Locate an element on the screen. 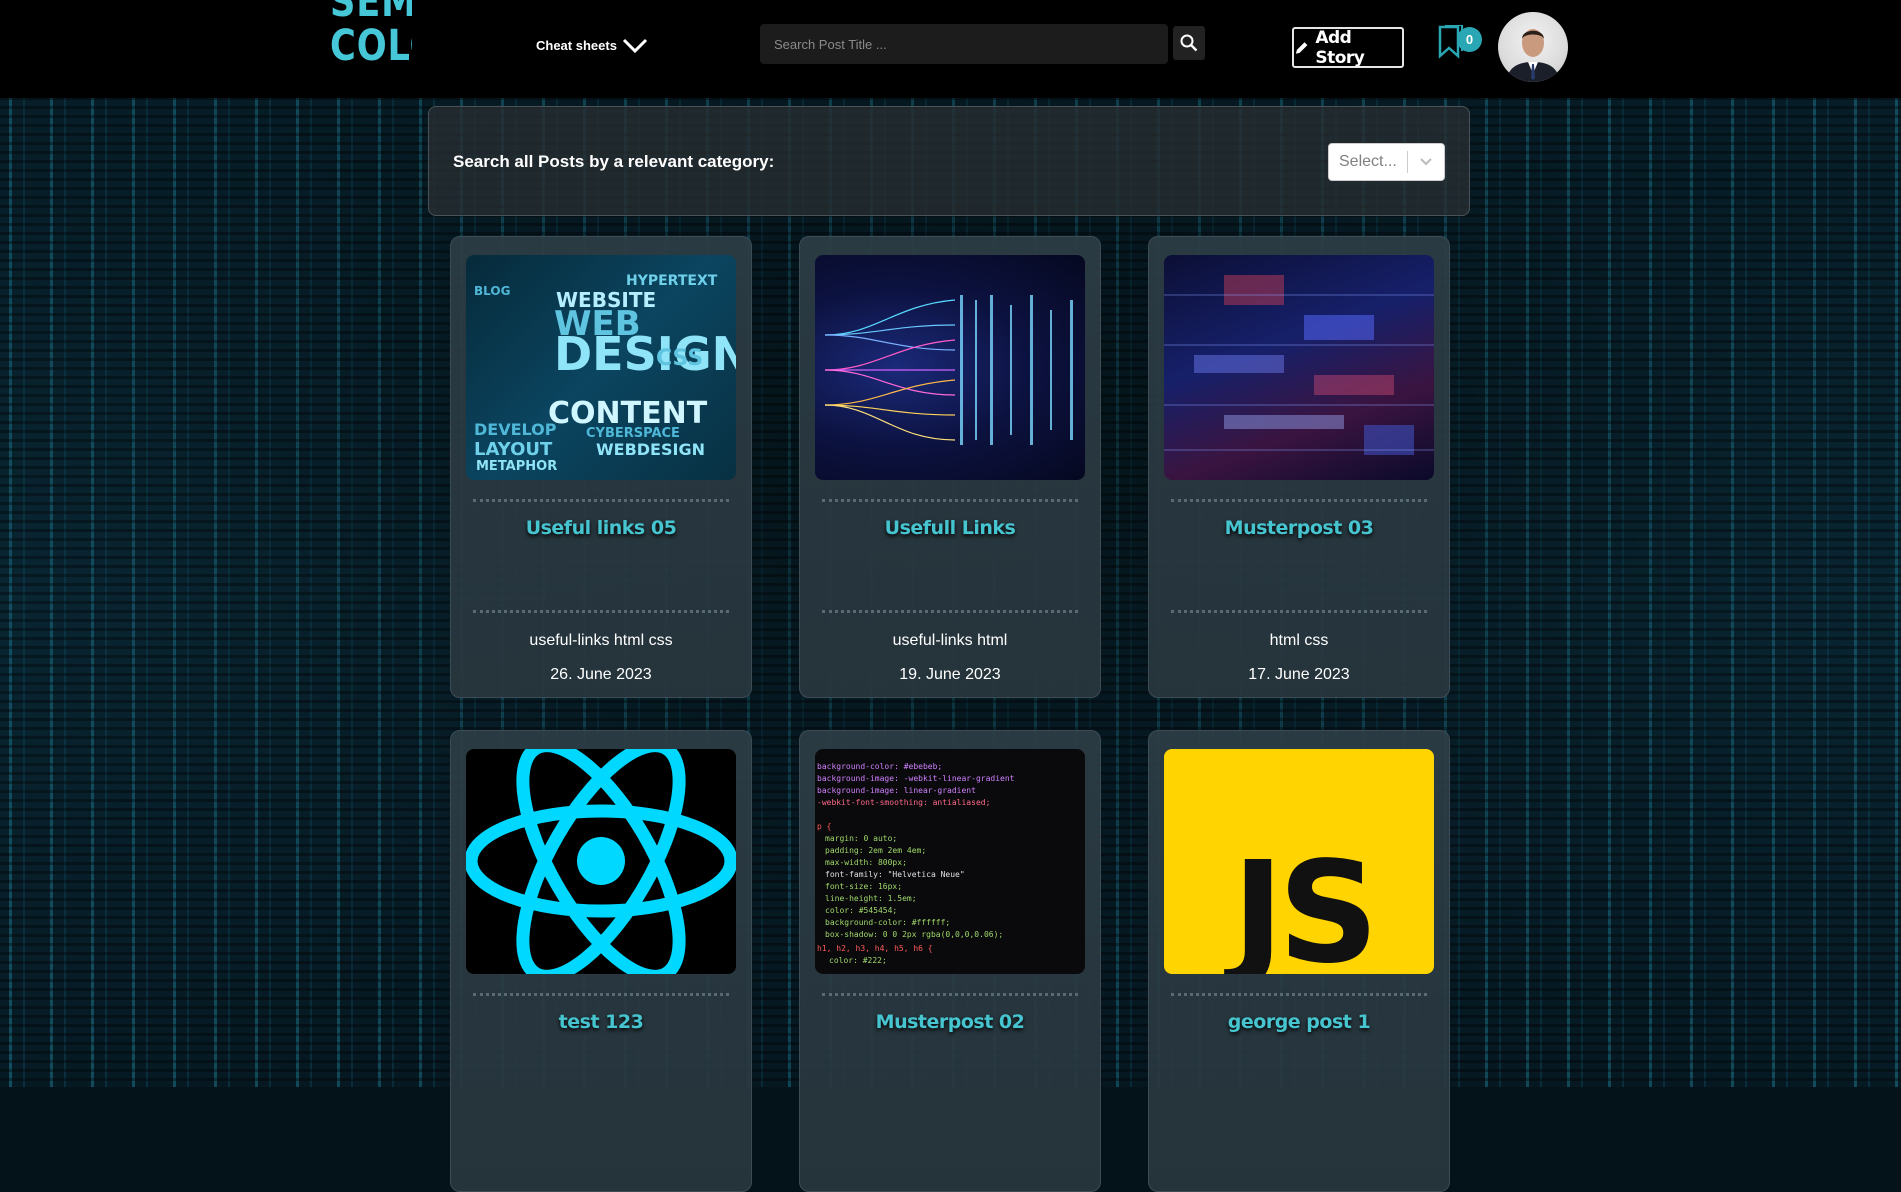 The height and width of the screenshot is (1192, 1901). cheat-sheets-label: Cheat sheets is located at coordinates (576, 45).